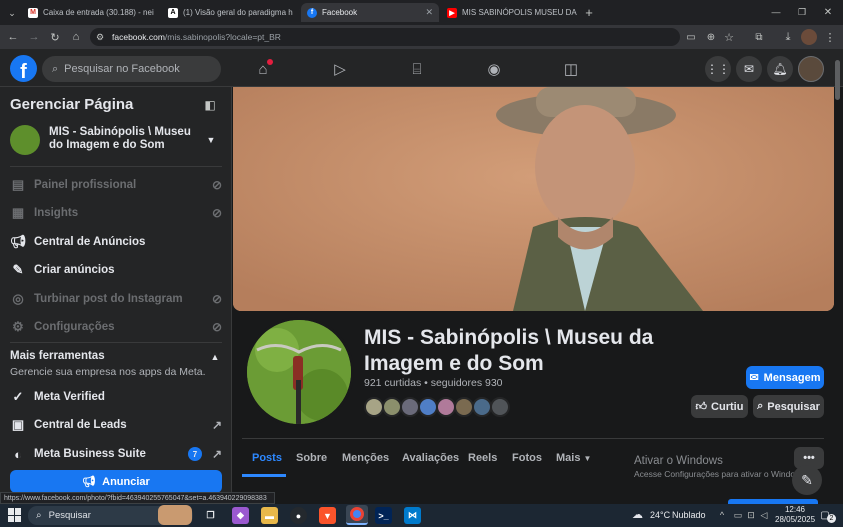 The height and width of the screenshot is (527, 843). I want to click on tray-chevron-up-icon: ^, so click(722, 515).